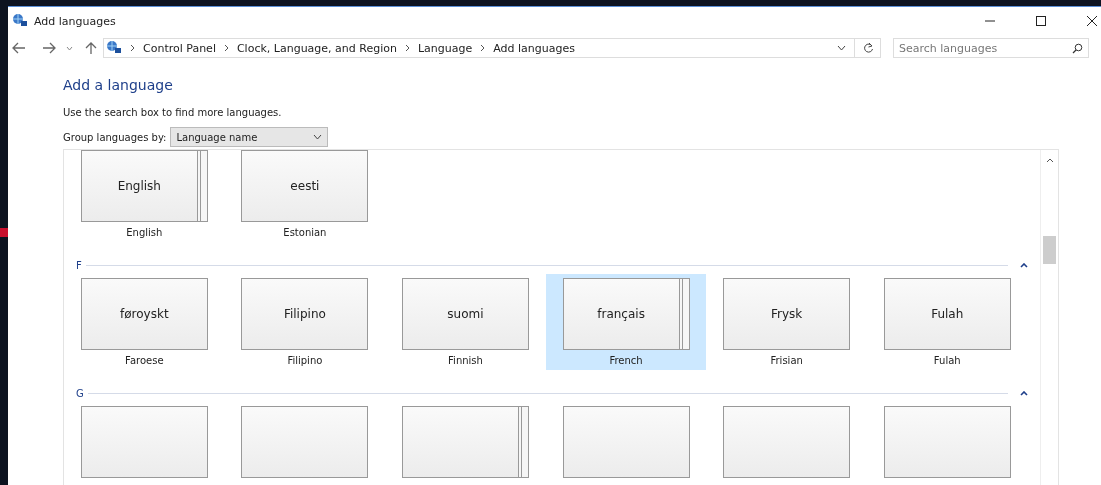  What do you see at coordinates (786, 360) in the screenshot?
I see `language-name: Frisian` at bounding box center [786, 360].